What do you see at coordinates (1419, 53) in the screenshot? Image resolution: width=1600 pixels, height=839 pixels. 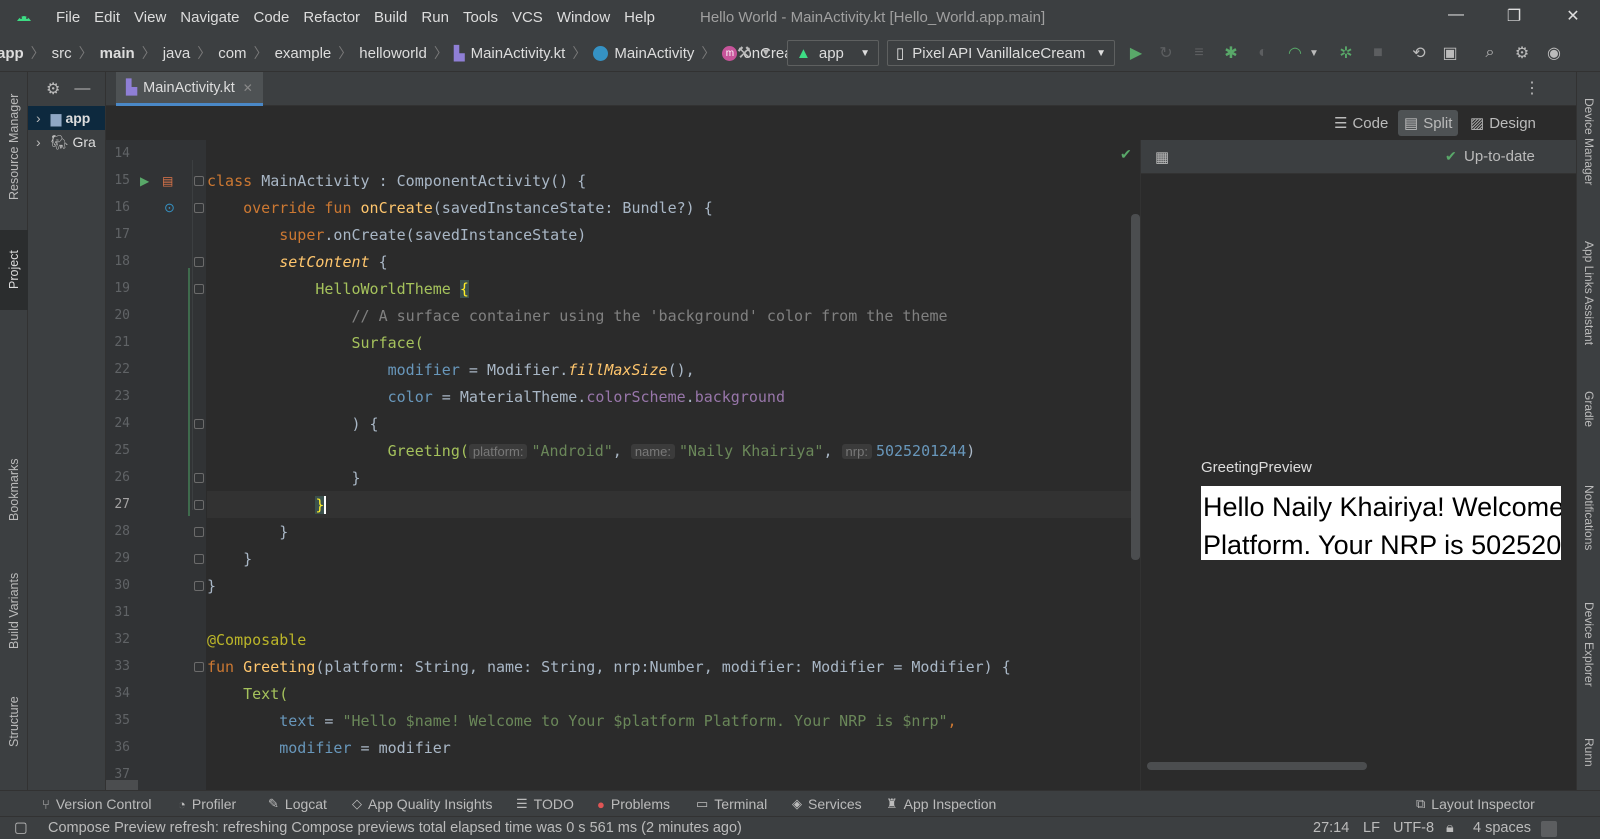 I see `sync-gradle-icon: ⟲` at bounding box center [1419, 53].